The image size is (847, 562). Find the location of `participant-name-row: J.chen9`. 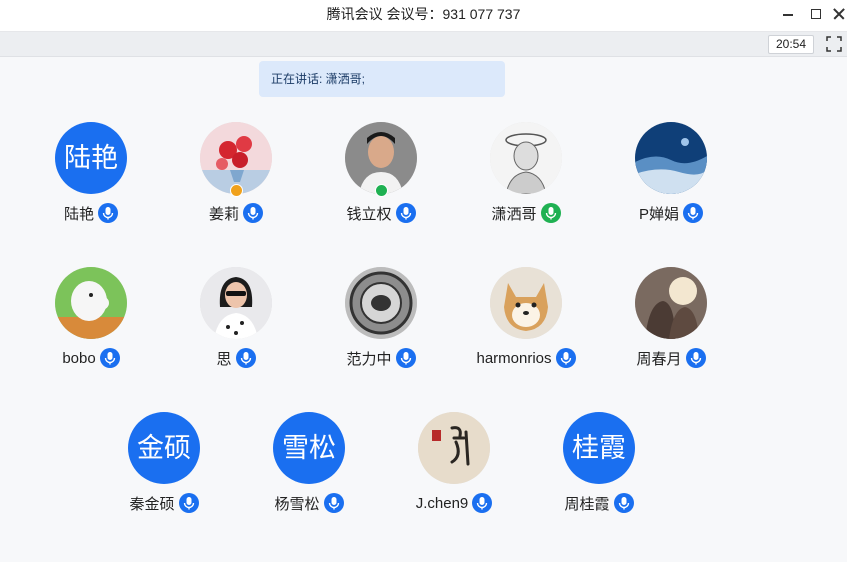

participant-name-row: J.chen9 is located at coordinates (454, 503).